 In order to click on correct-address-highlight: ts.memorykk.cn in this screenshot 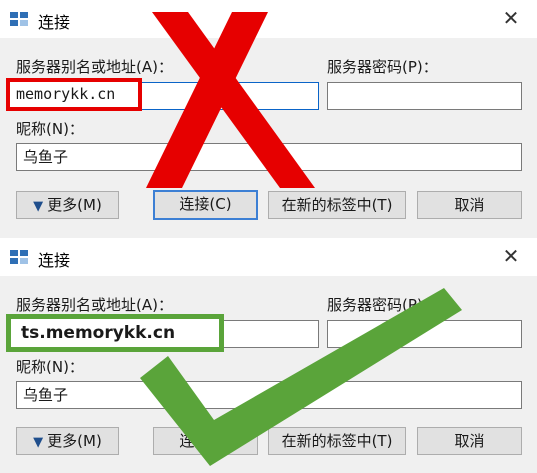, I will do `click(115, 333)`.